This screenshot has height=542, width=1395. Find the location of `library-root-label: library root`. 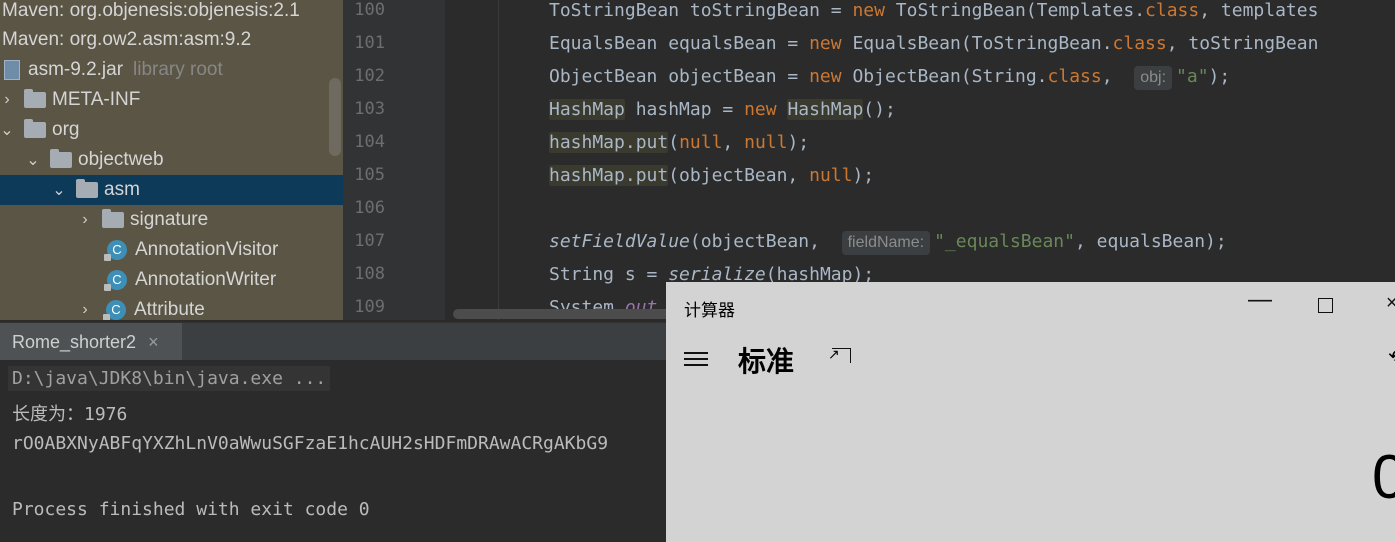

library-root-label: library root is located at coordinates (178, 69).